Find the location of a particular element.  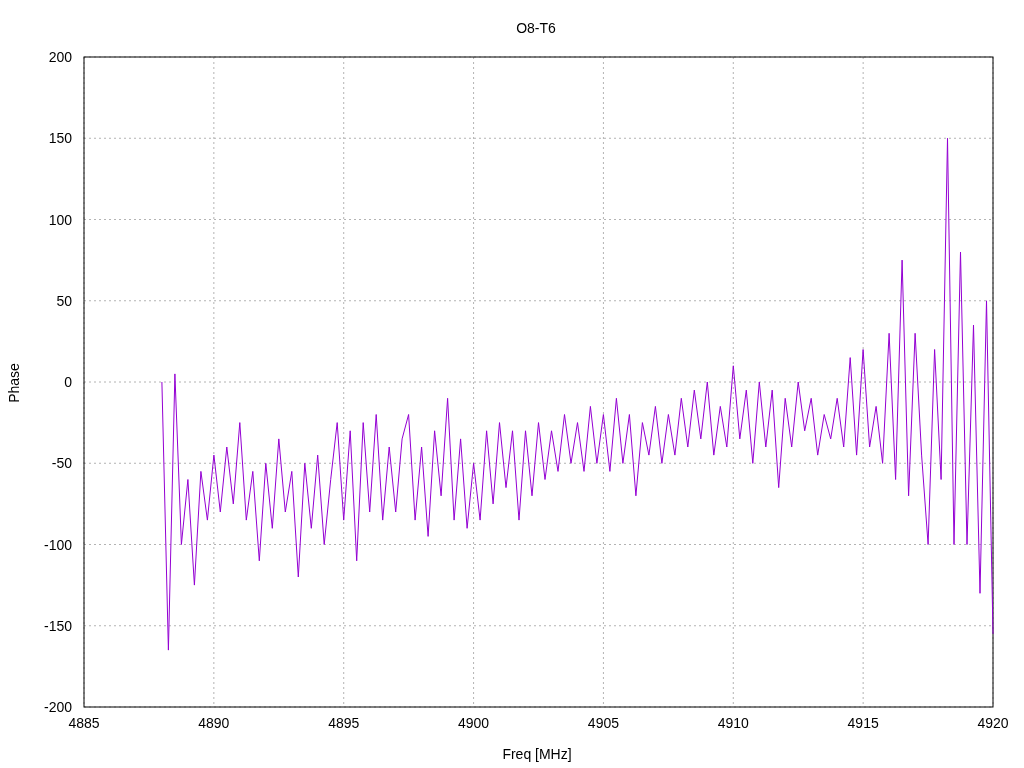

x-tick-label: 4890 is located at coordinates (214, 723).